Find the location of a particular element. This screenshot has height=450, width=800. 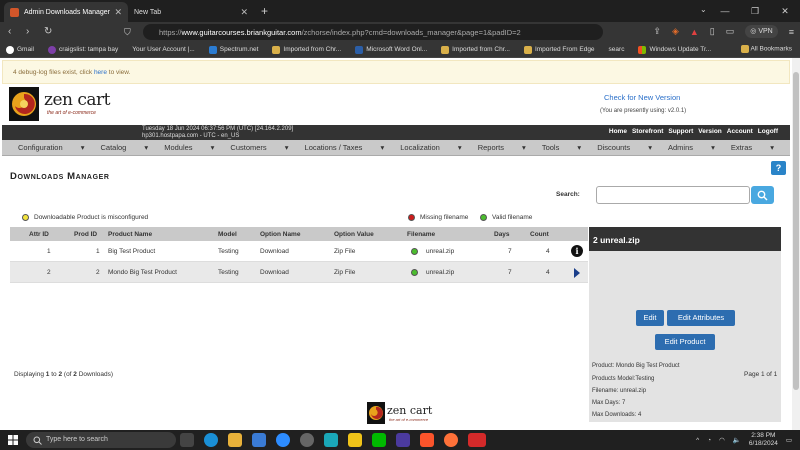

bookmark-page-icon: ⛉ is located at coordinates (127, 32).